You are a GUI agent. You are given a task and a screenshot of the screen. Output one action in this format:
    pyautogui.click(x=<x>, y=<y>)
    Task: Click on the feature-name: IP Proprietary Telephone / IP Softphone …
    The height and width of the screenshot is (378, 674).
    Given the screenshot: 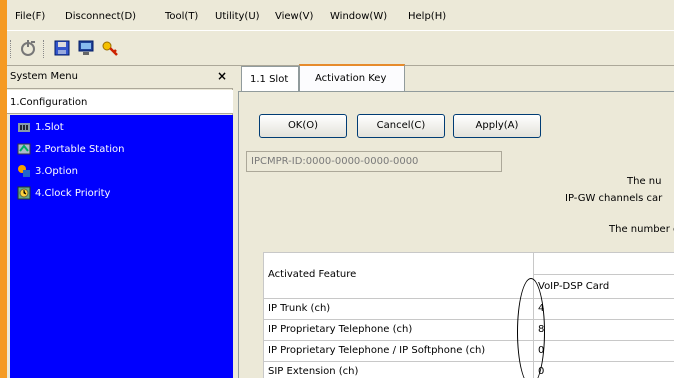 What is the action you would take?
    pyautogui.click(x=377, y=350)
    